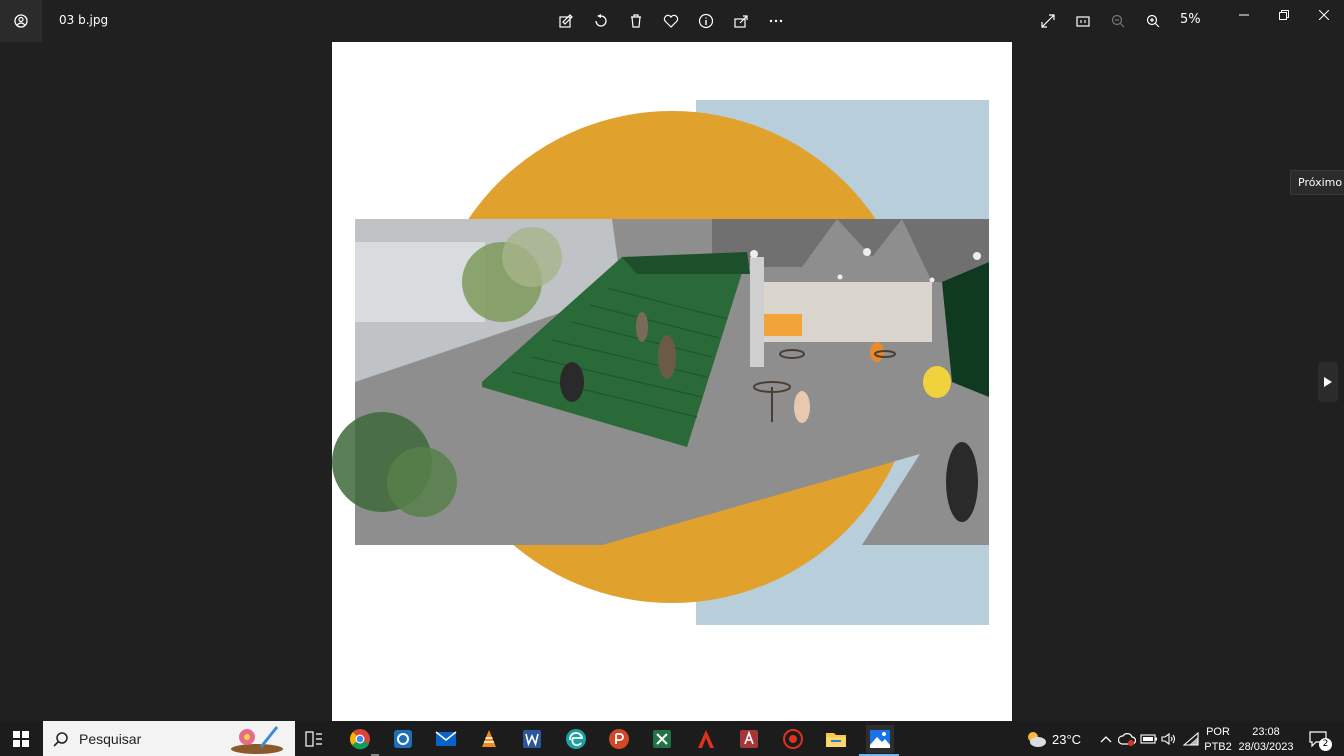 The height and width of the screenshot is (756, 1344). I want to click on keyboard-layout: PTB2, so click(1218, 747).